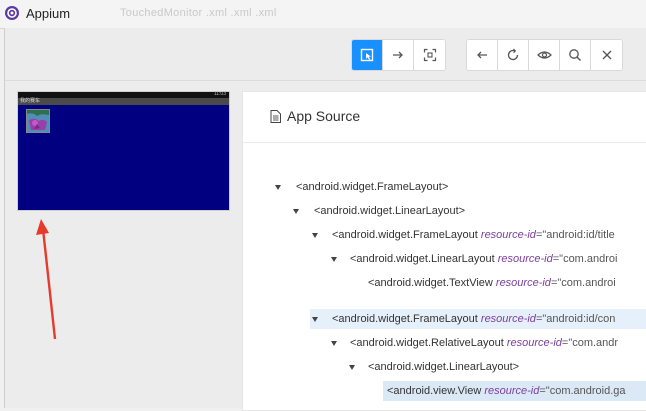  Describe the element at coordinates (12, 13) in the screenshot. I see `appium-logo-icon` at that location.